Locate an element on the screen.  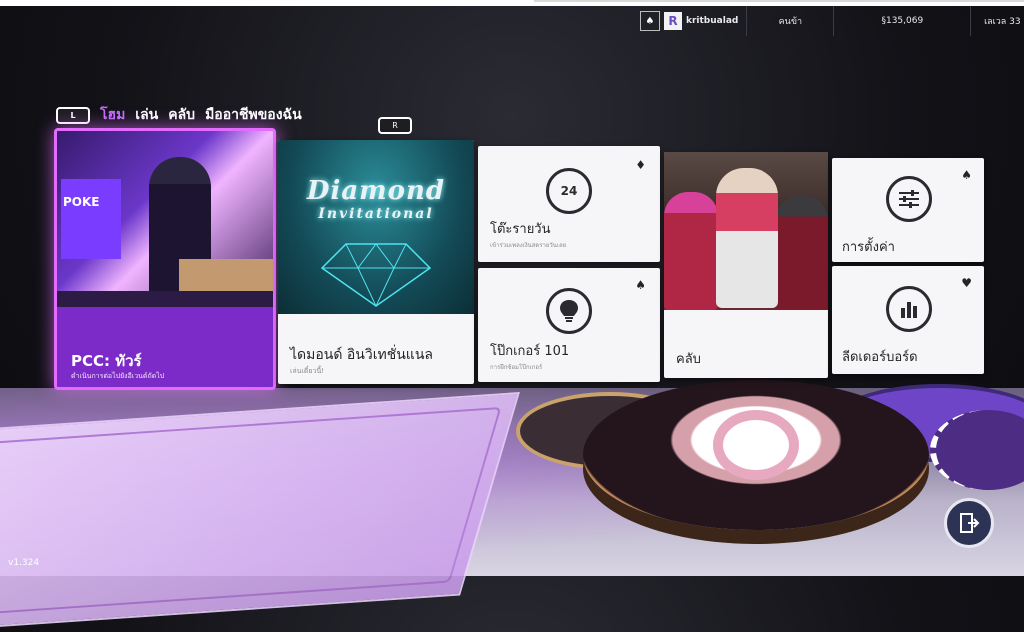
tile-poker-101: ♠ โป๊กเกอร์ 101 การฝึกซ้อมโป๊กเกอร์ is located at coordinates (569, 325).